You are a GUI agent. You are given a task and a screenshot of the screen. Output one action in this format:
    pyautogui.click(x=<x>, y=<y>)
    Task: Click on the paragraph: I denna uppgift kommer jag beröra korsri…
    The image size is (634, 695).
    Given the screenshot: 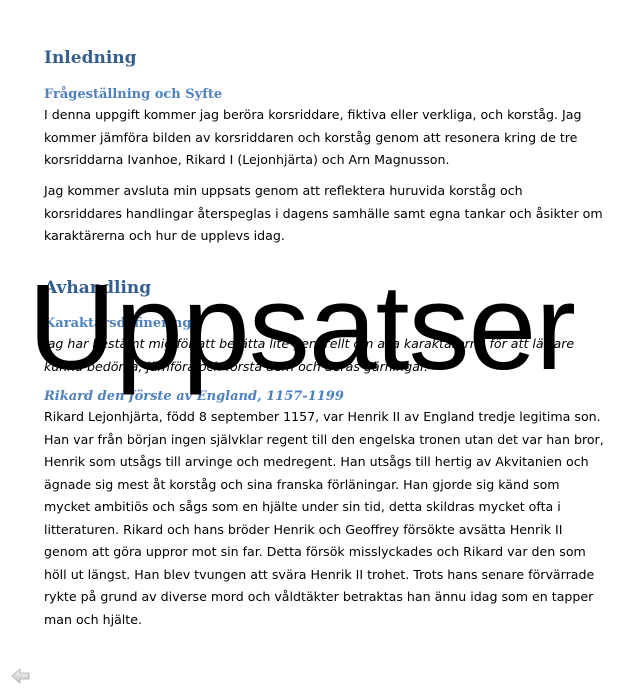 What is the action you would take?
    pyautogui.click(x=313, y=137)
    